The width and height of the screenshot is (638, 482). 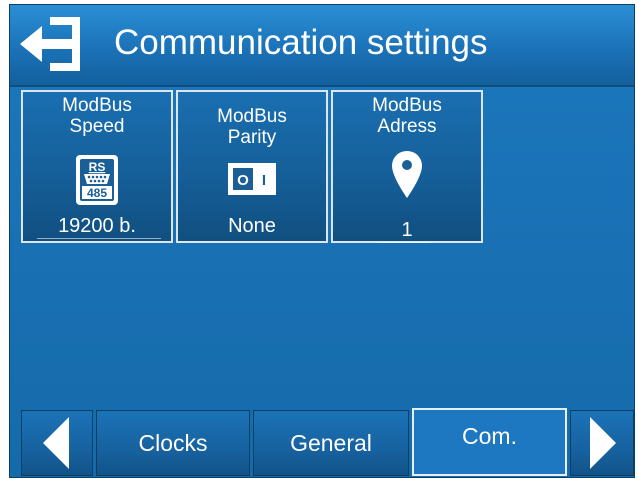 I want to click on tile-icon-wrap: O I, so click(x=252, y=187).